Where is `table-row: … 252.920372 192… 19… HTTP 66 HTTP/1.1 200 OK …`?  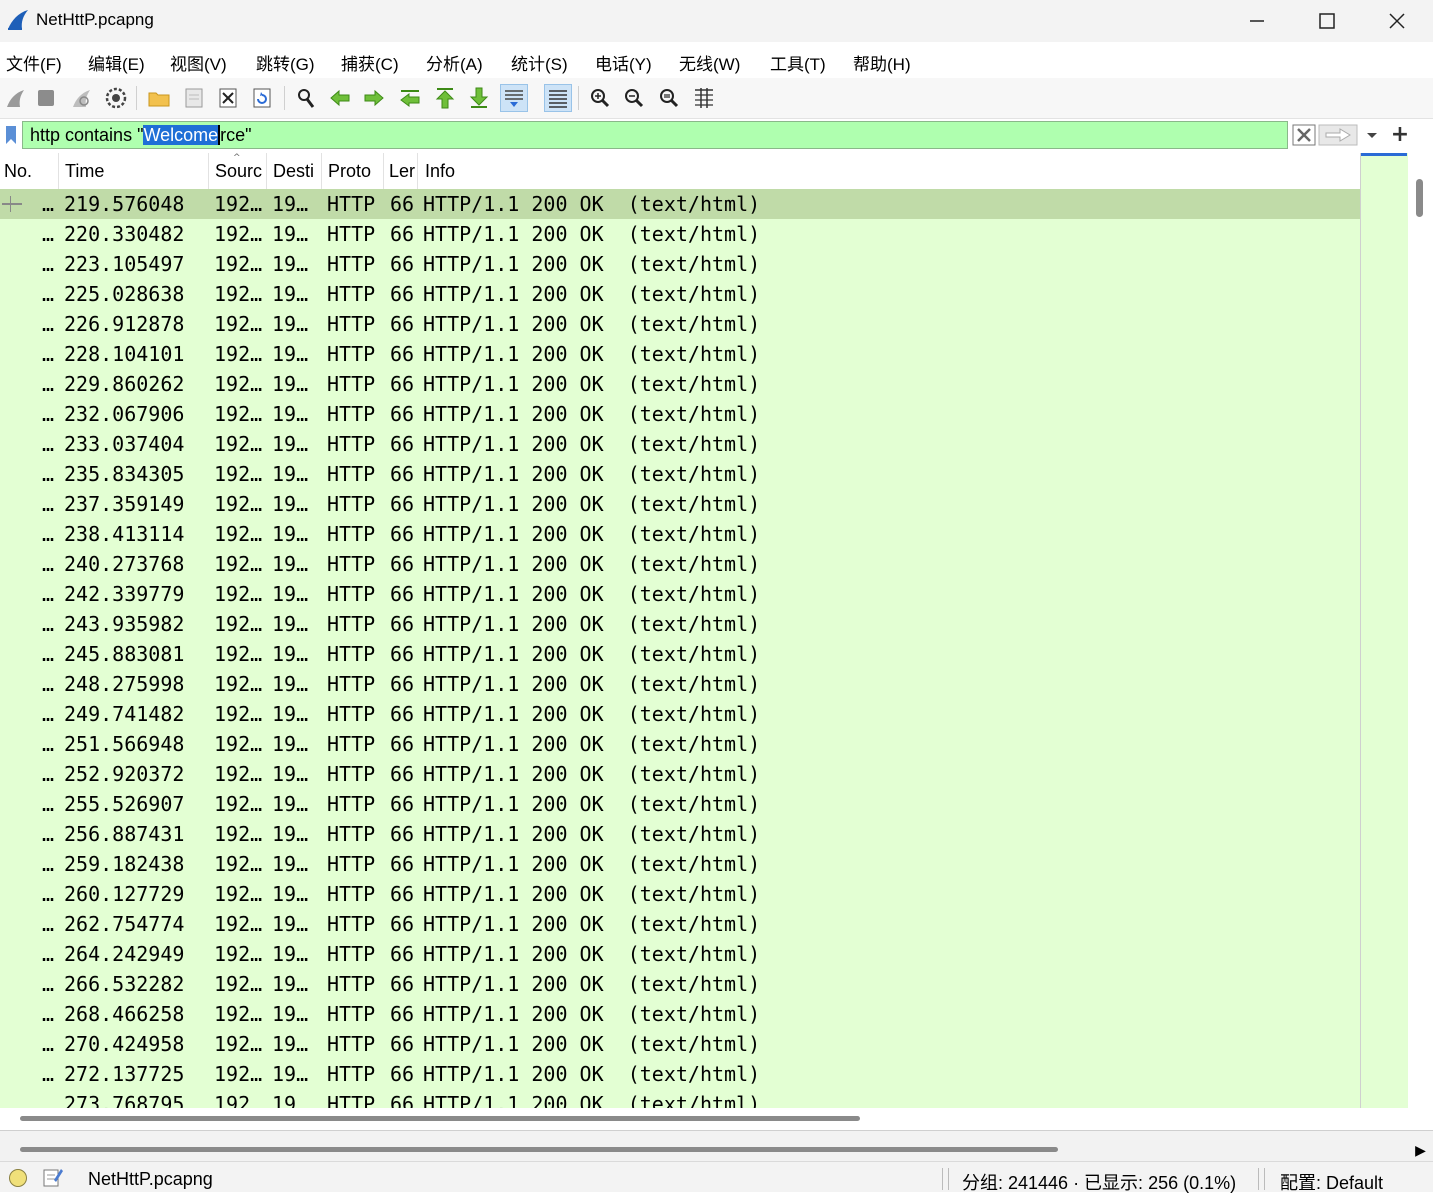 table-row: … 252.920372 192… 19… HTTP 66 HTTP/1.1 200 OK … is located at coordinates (680, 774).